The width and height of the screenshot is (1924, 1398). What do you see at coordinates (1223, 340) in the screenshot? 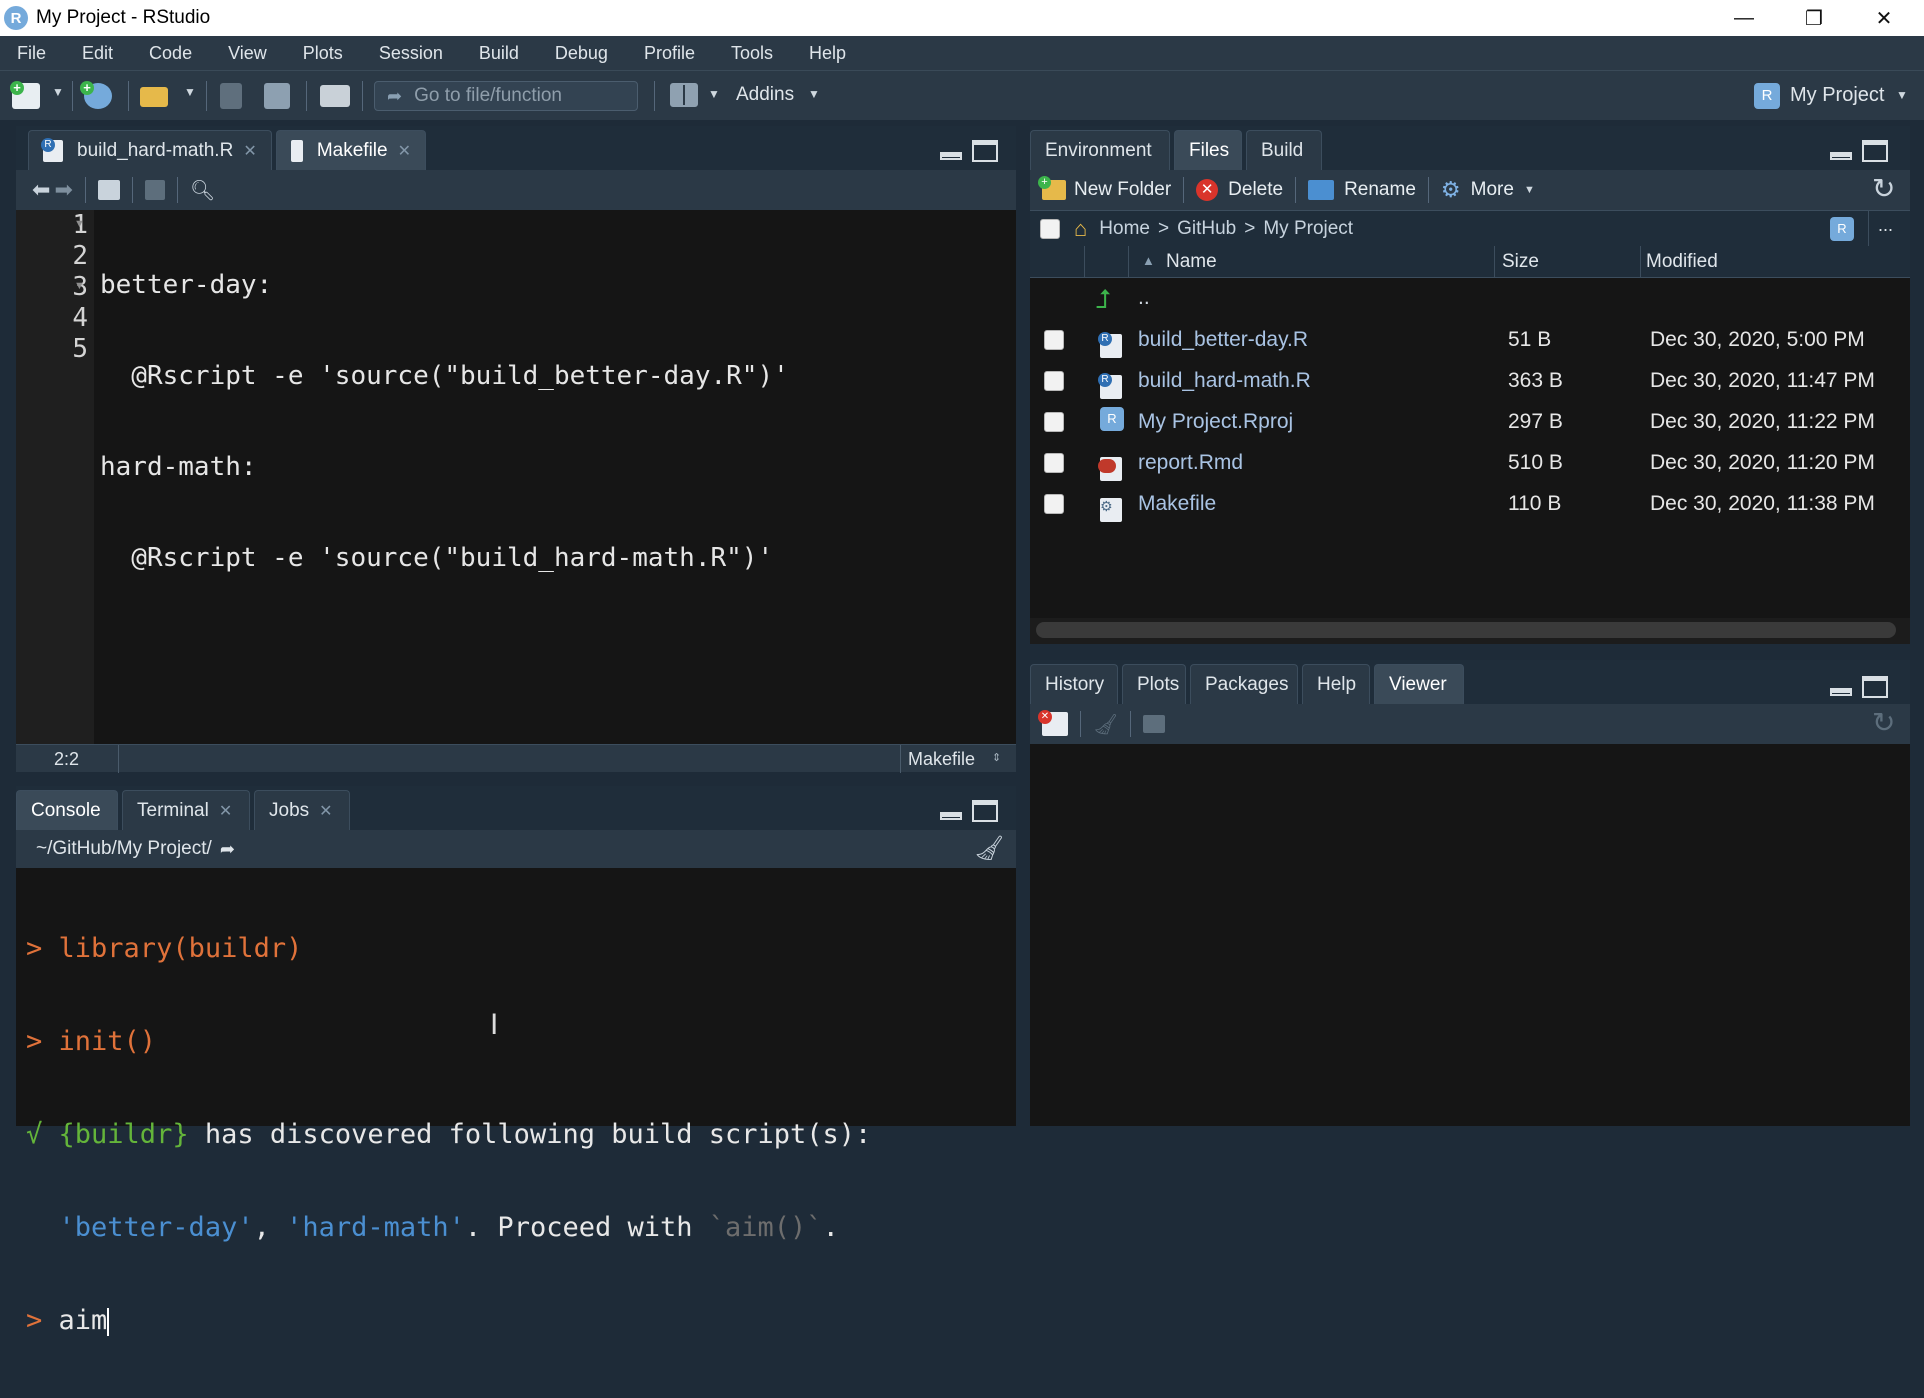
I see `file-name-link: build_better-day.R` at bounding box center [1223, 340].